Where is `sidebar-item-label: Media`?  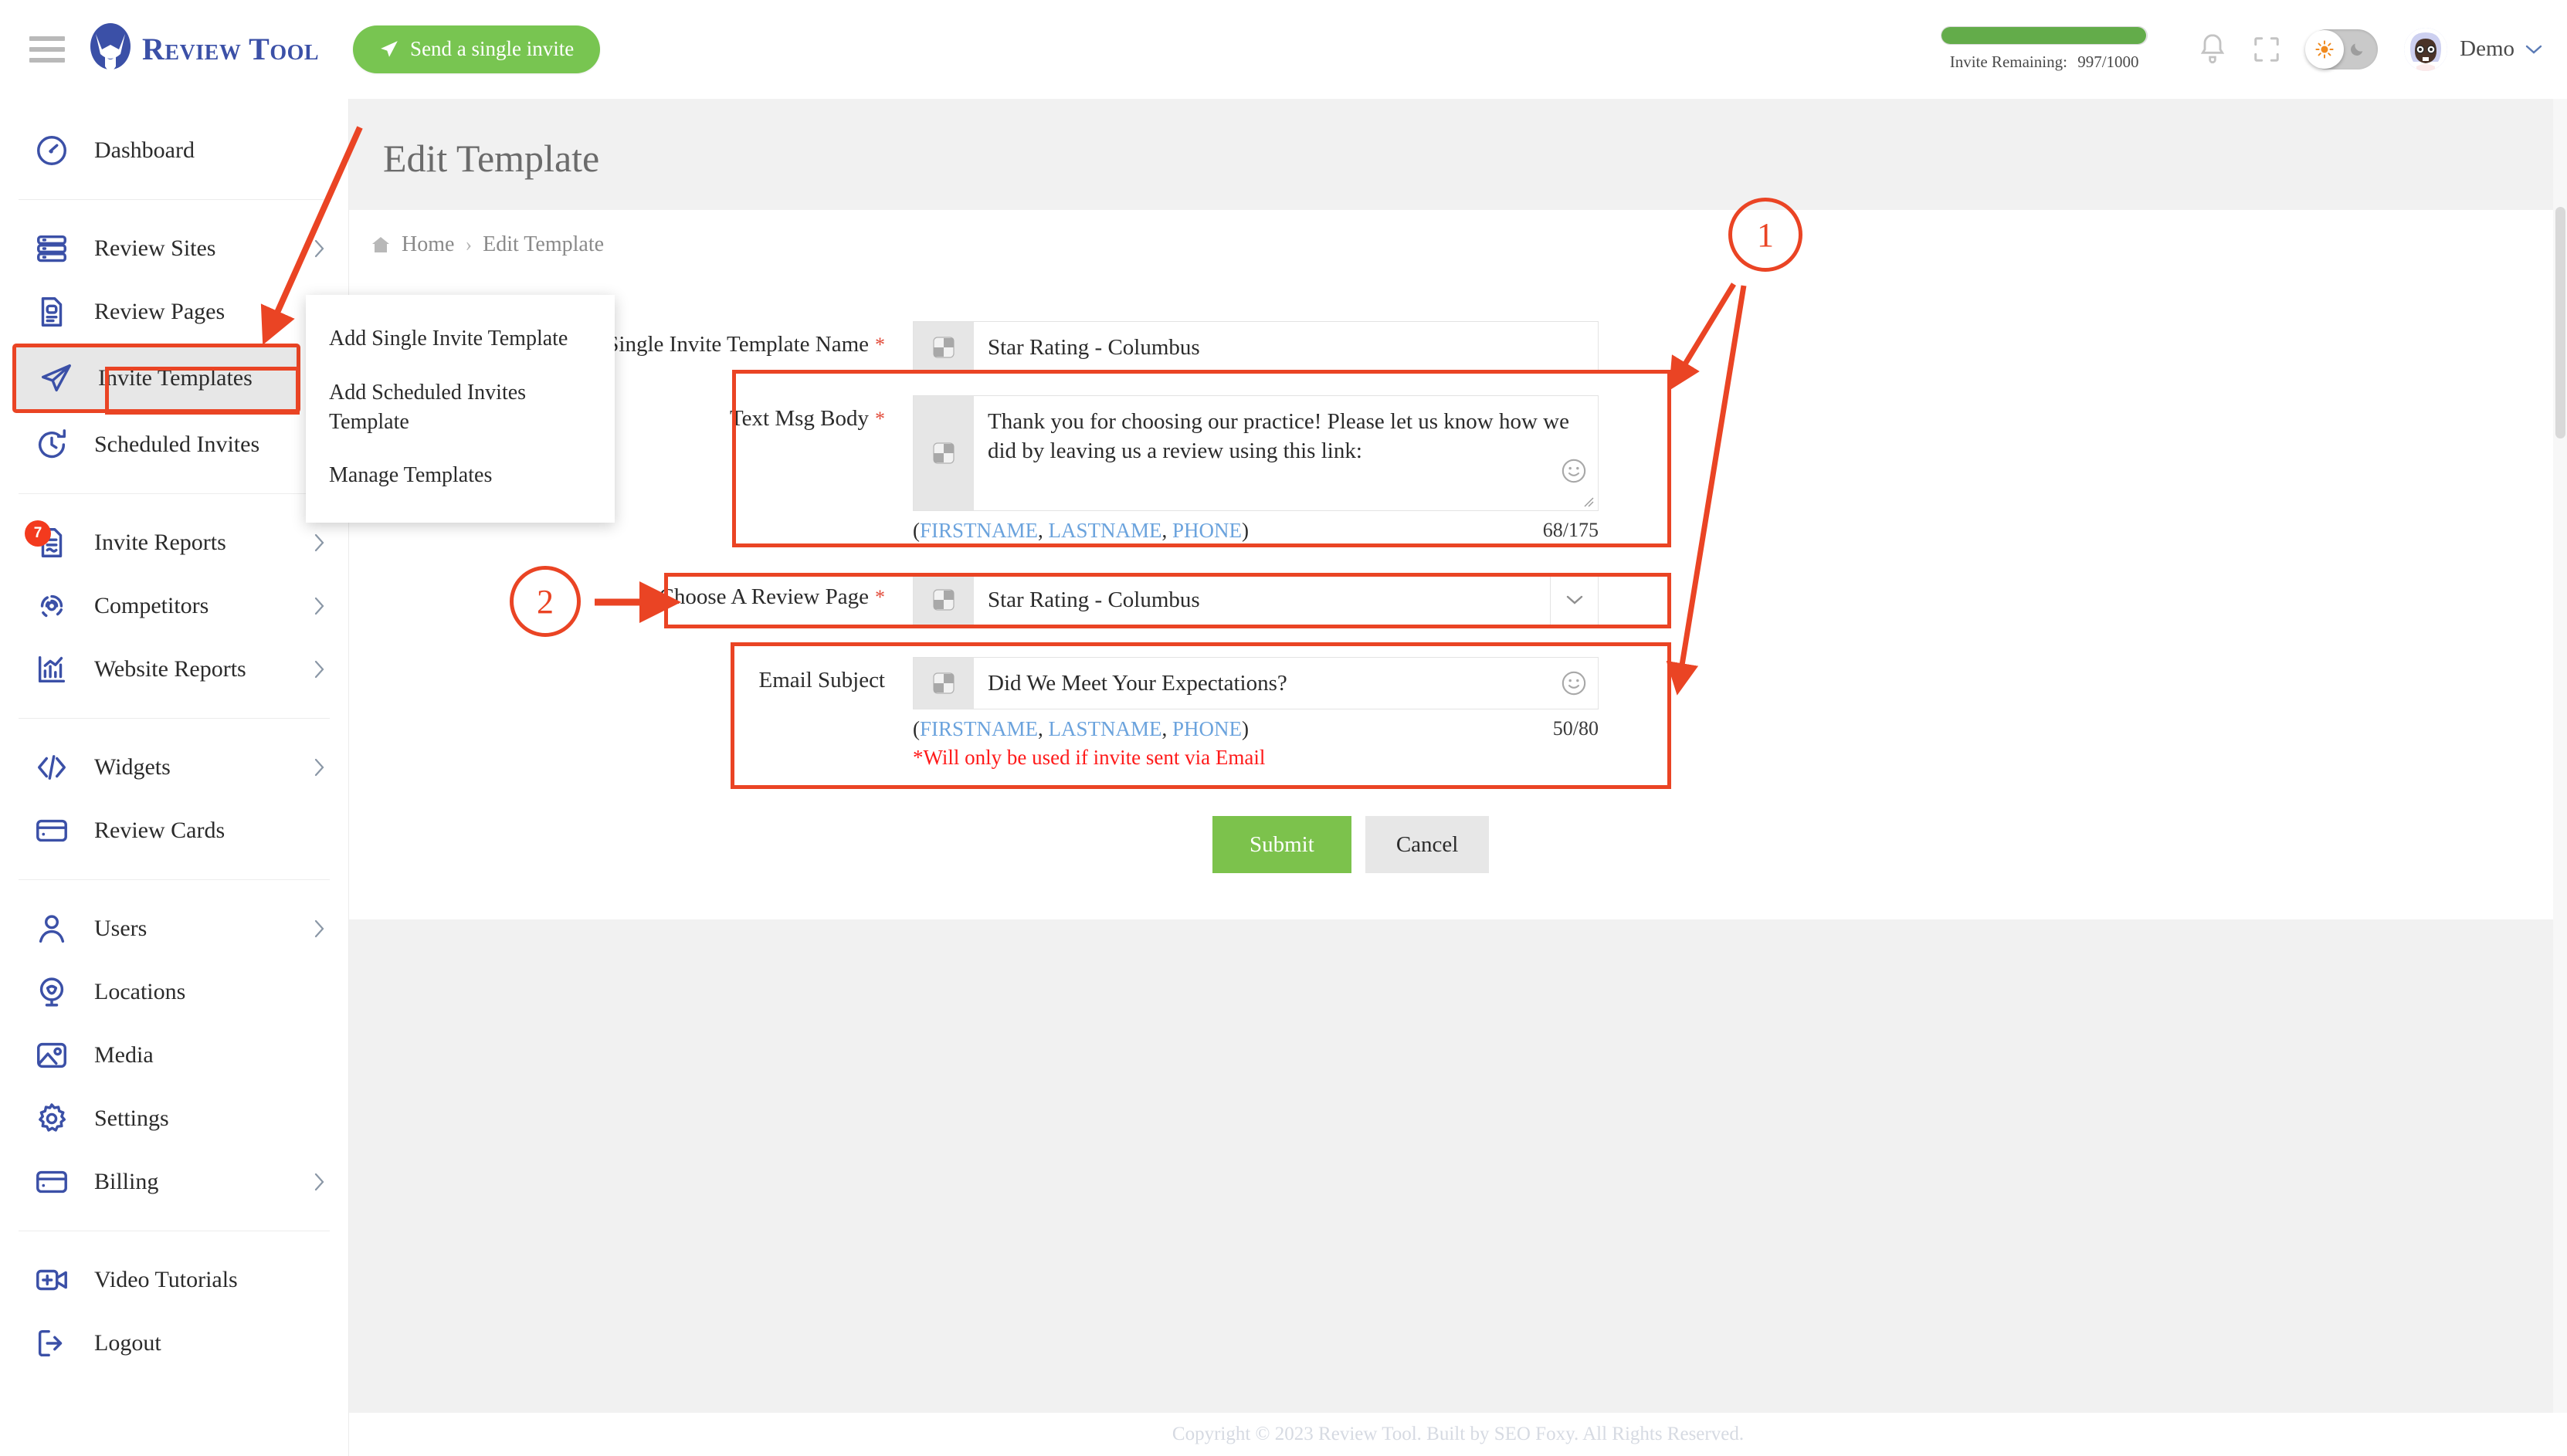 sidebar-item-label: Media is located at coordinates (124, 1055).